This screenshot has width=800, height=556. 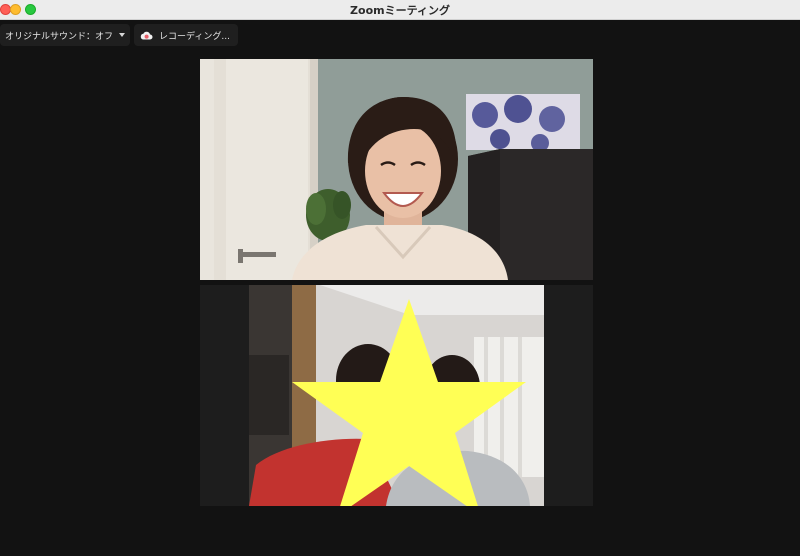 I want to click on cloud-record-icon, so click(x=146, y=35).